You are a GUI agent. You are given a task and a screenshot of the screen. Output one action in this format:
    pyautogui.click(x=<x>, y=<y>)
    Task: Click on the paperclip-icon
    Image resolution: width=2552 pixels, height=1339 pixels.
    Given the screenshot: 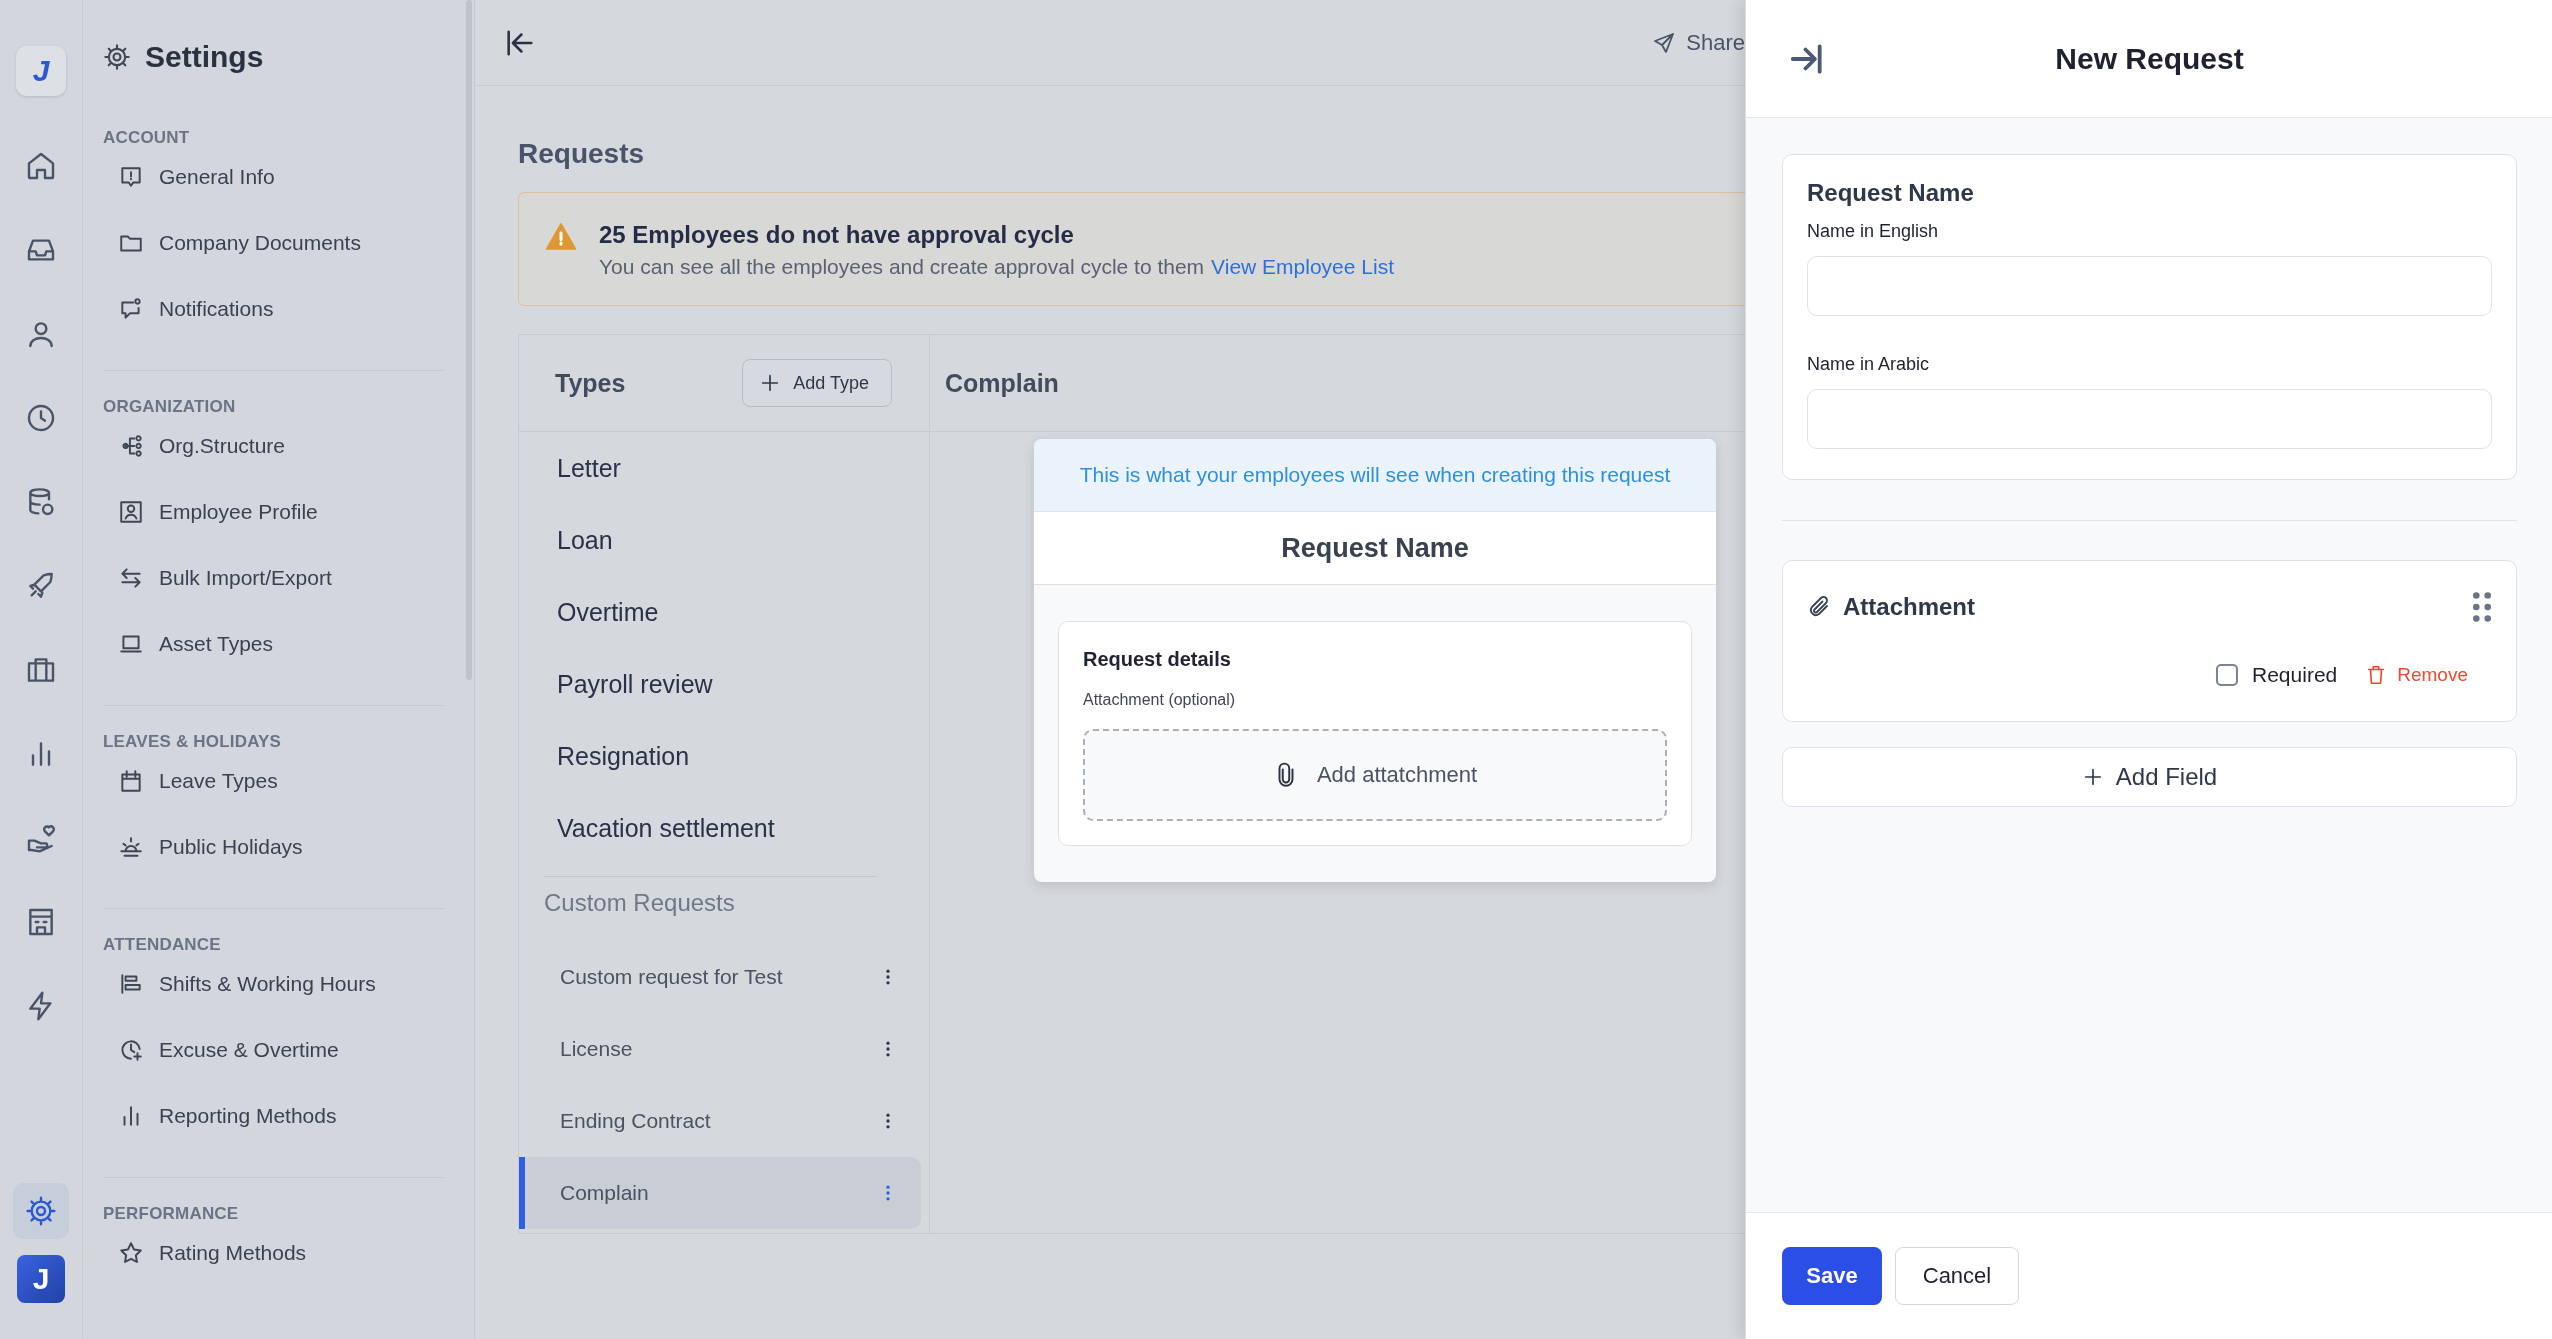 What is the action you would take?
    pyautogui.click(x=1819, y=607)
    